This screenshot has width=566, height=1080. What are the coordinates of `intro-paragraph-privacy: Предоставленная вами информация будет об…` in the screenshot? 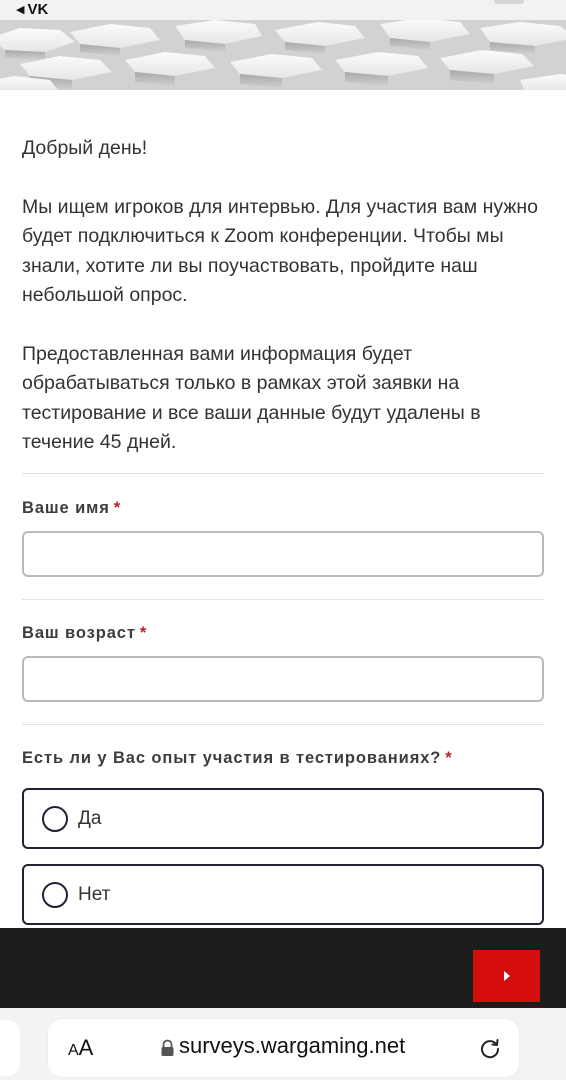 It's located at (251, 398).